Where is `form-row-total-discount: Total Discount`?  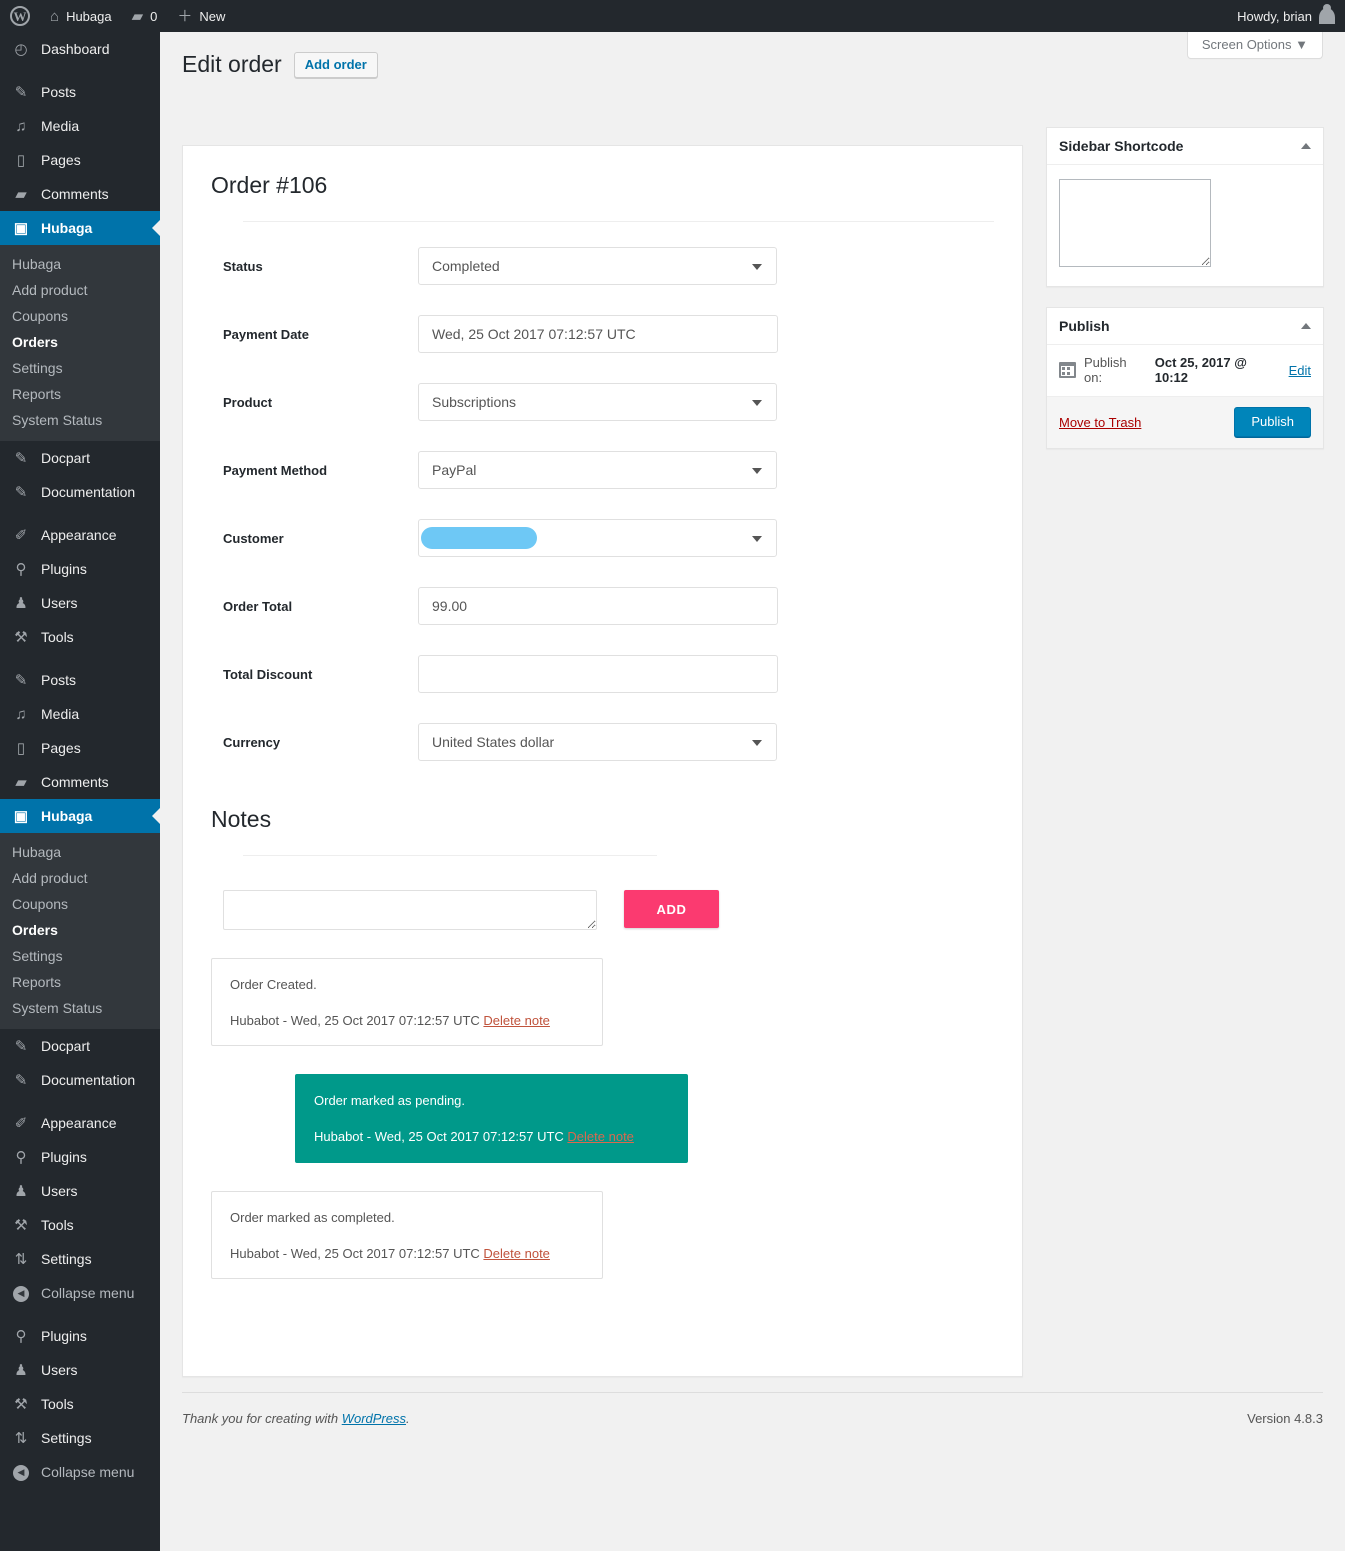
form-row-total-discount: Total Discount is located at coordinates (602, 674).